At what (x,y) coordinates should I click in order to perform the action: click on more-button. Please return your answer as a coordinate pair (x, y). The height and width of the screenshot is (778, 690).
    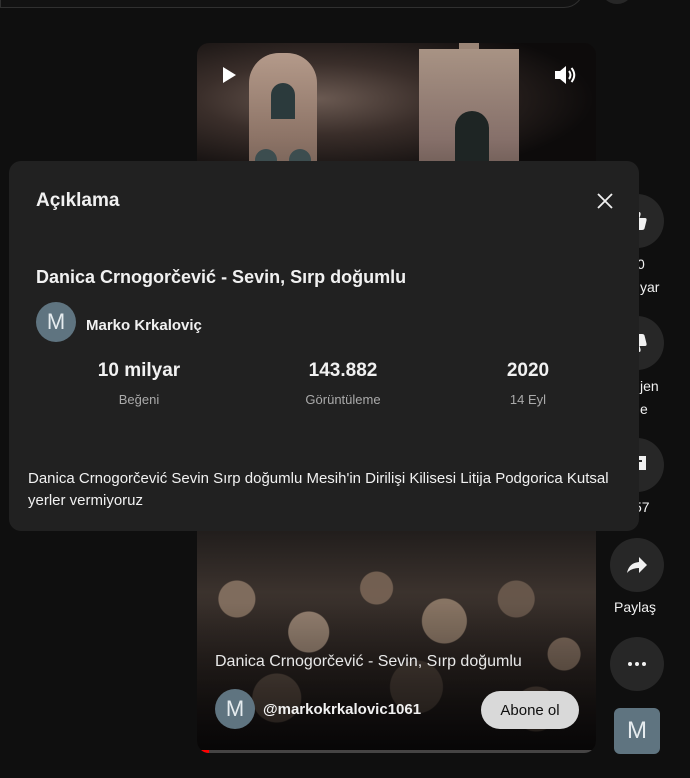
    Looking at the image, I should click on (637, 664).